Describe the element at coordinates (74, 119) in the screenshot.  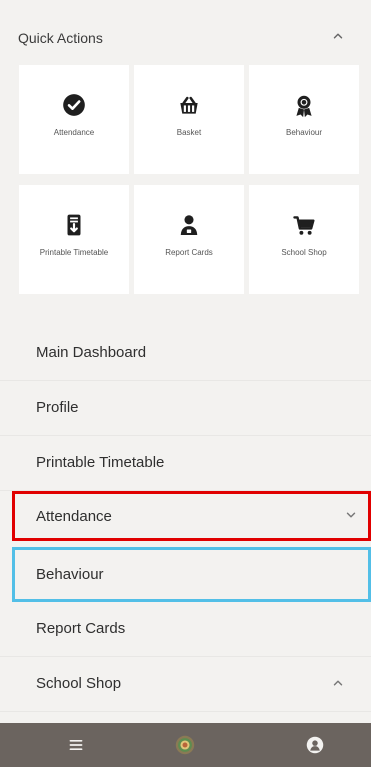
I see `quick-action-attendance: Attendance` at that location.